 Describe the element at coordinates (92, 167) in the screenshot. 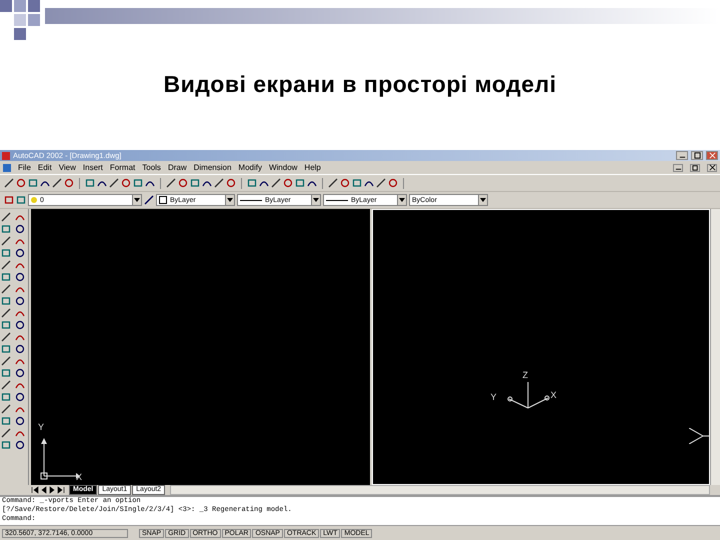

I see `menu-item: Insert` at that location.